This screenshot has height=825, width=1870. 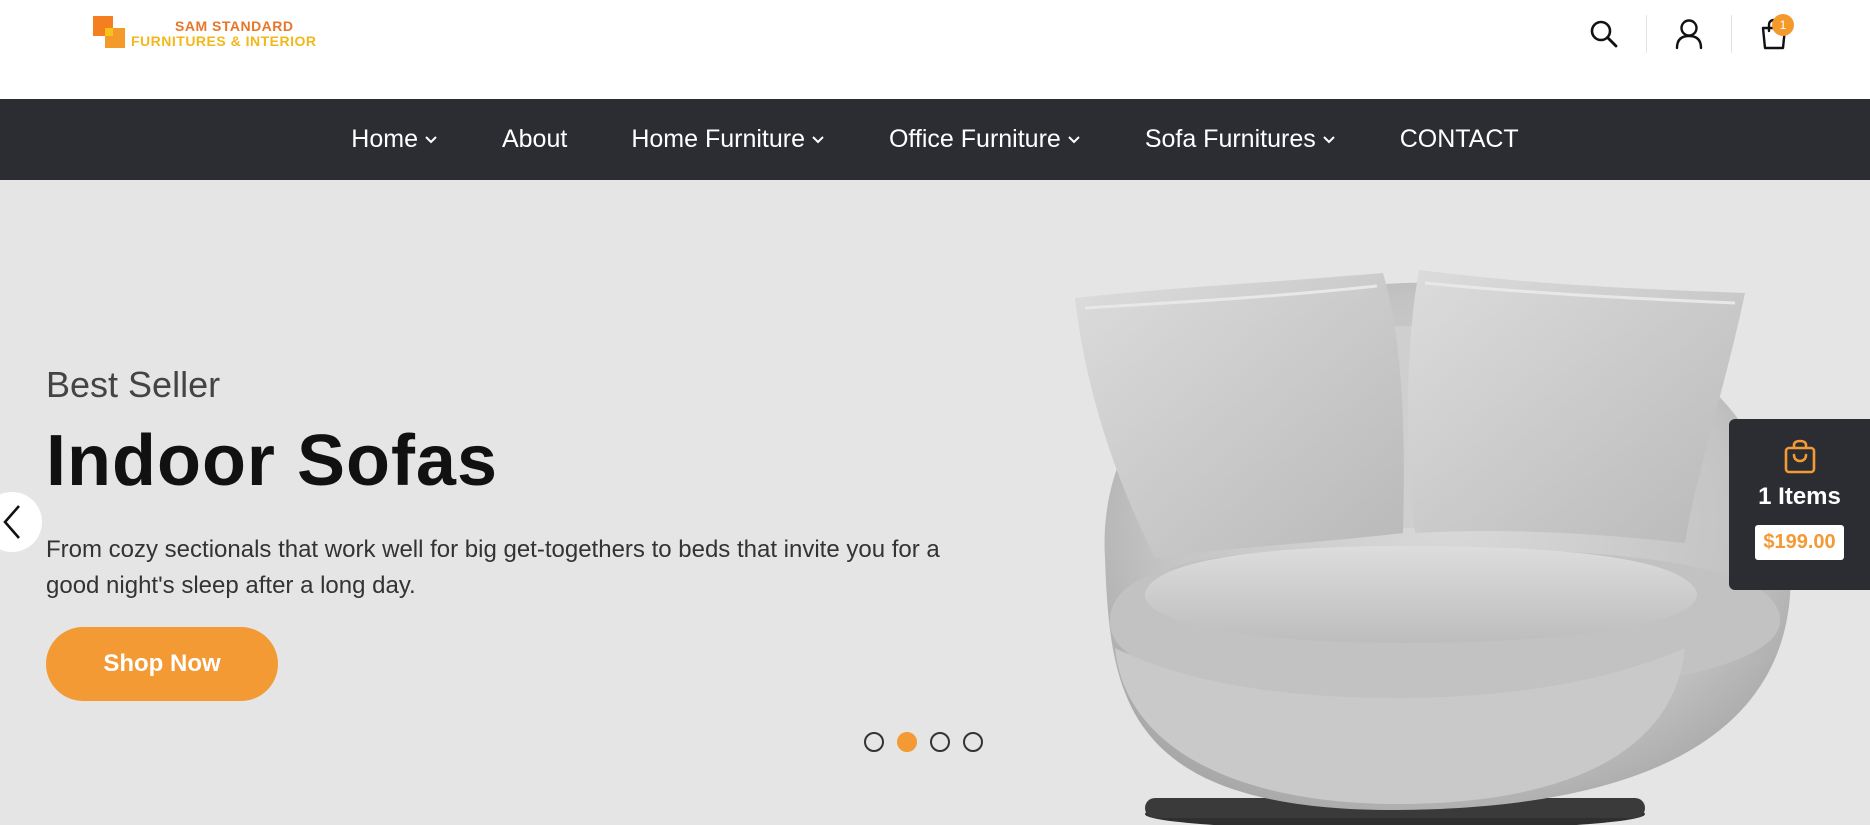 What do you see at coordinates (133, 384) in the screenshot?
I see `hero-subtitle: Best Seller` at bounding box center [133, 384].